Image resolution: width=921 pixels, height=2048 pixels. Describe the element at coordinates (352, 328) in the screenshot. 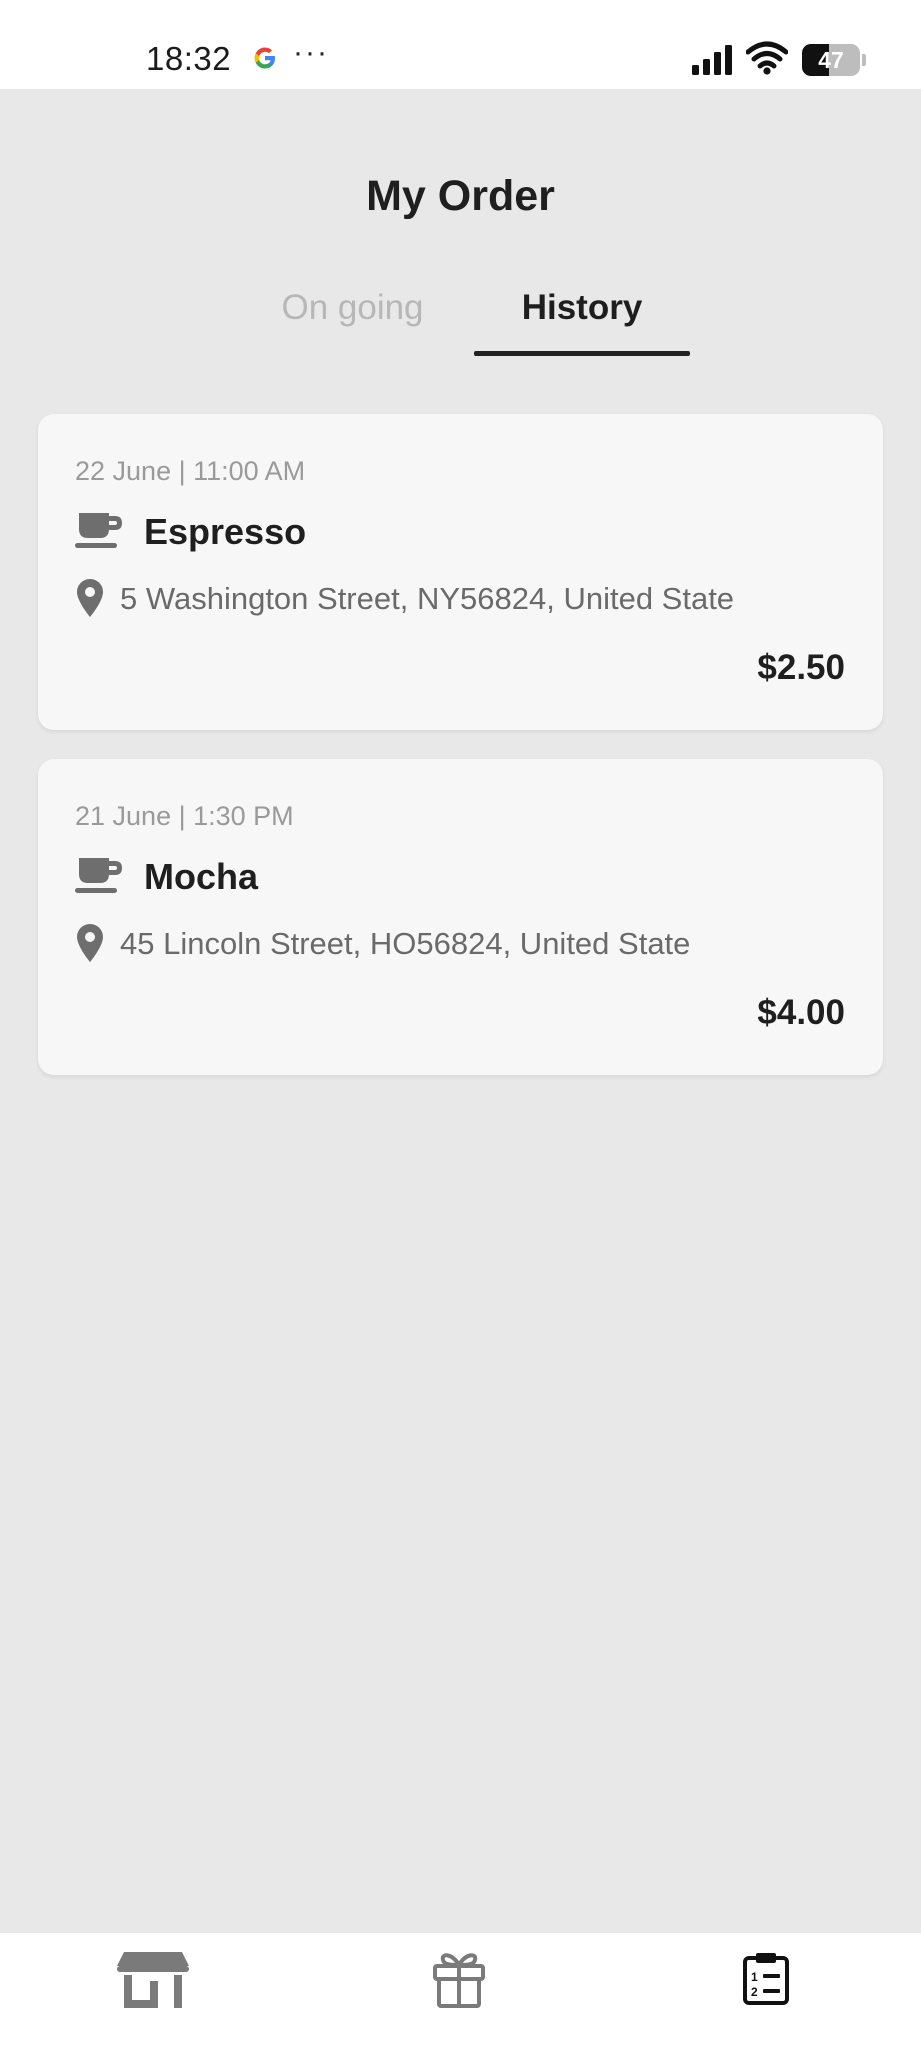

I see `tab-ongoing: On going` at that location.